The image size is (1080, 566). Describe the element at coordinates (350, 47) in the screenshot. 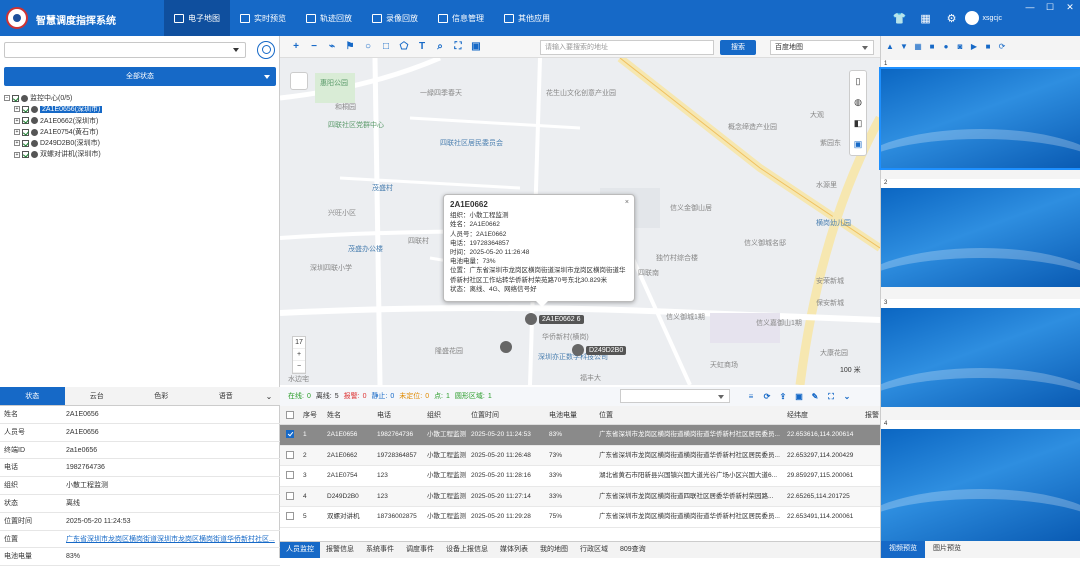

I see `flag-icon: ⚑` at that location.